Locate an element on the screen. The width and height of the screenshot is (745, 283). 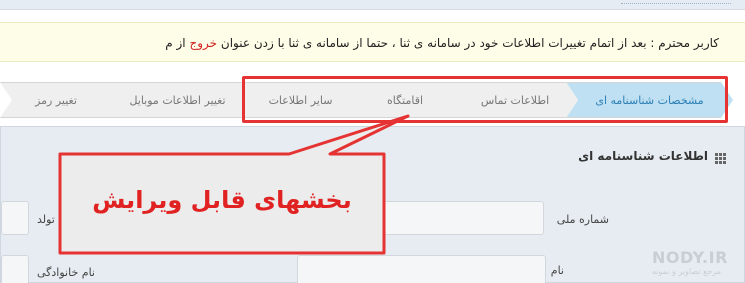
birth-field is located at coordinates (15, 218).